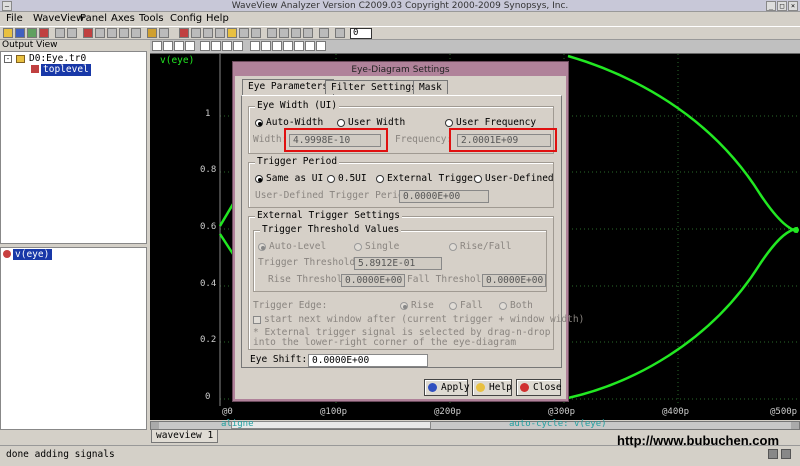  What do you see at coordinates (262, 247) in the screenshot?
I see `auto-level-radio` at bounding box center [262, 247].